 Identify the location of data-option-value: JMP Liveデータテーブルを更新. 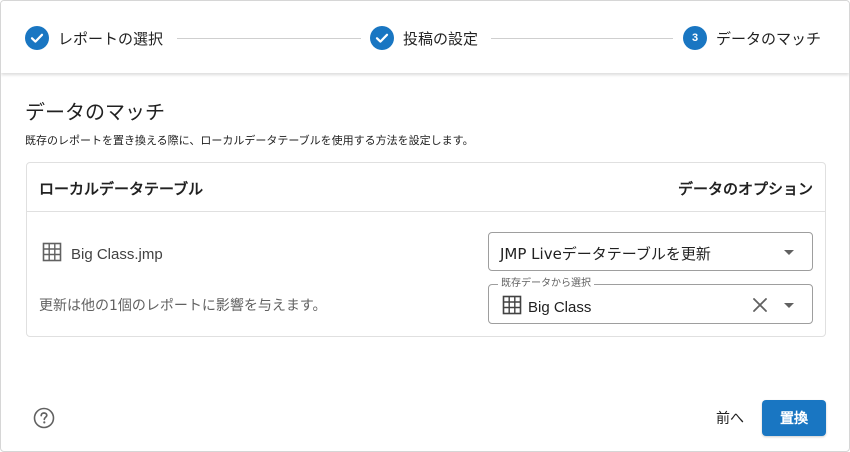
(605, 254).